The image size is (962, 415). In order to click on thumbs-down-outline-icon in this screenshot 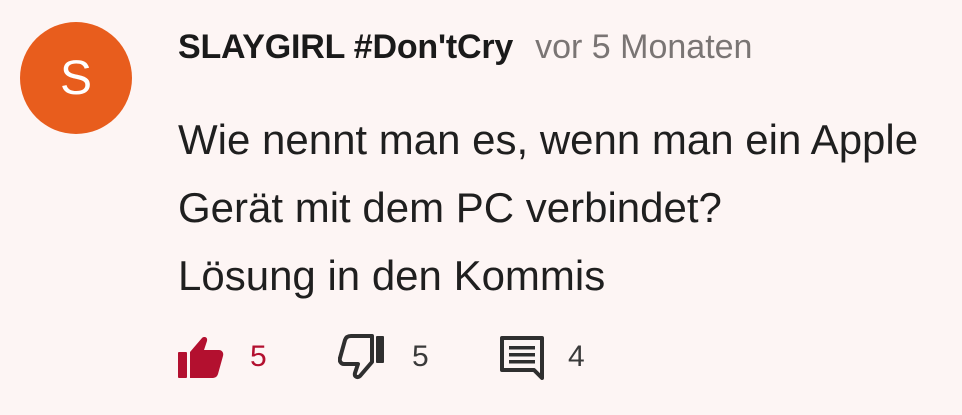, I will do `click(361, 356)`.